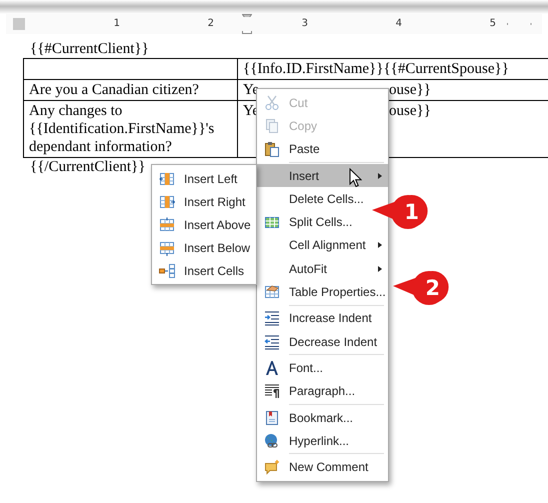 The image size is (548, 503). Describe the element at coordinates (322, 149) in the screenshot. I see `menu-item: Paste` at that location.